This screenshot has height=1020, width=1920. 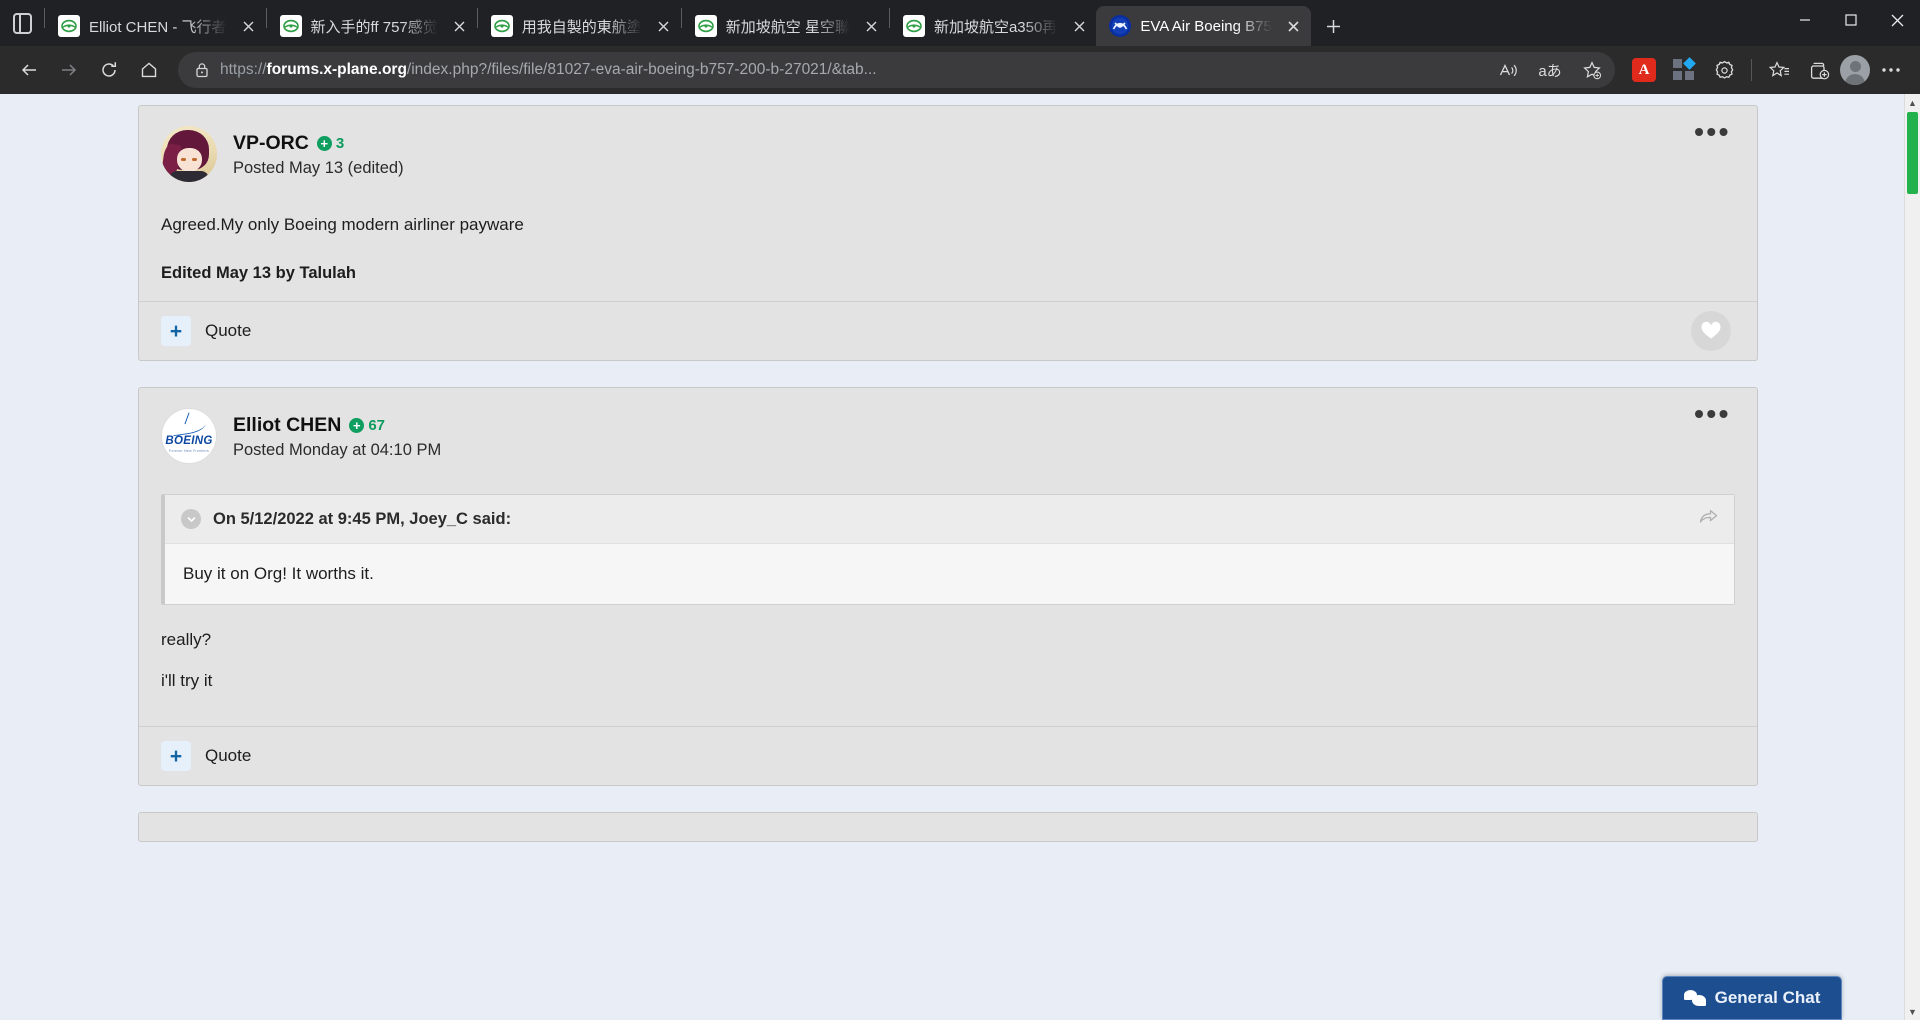 I want to click on extensions-grid-icon, so click(x=1684, y=70).